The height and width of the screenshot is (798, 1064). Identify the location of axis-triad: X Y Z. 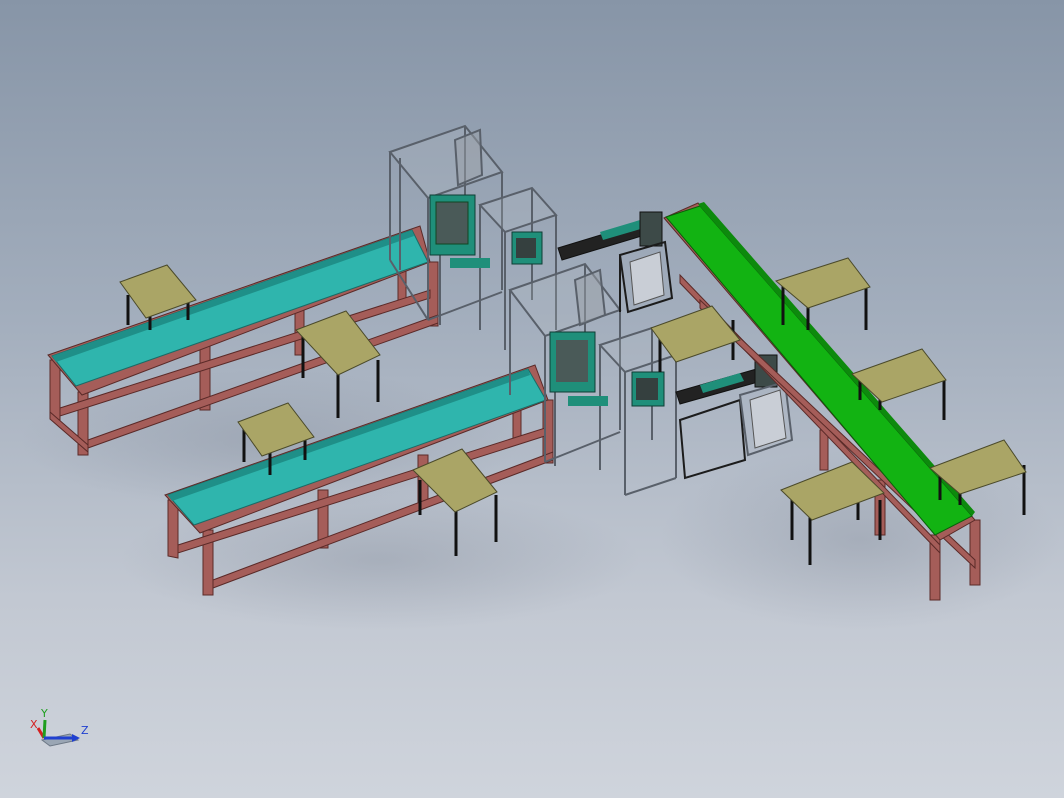
(63, 730).